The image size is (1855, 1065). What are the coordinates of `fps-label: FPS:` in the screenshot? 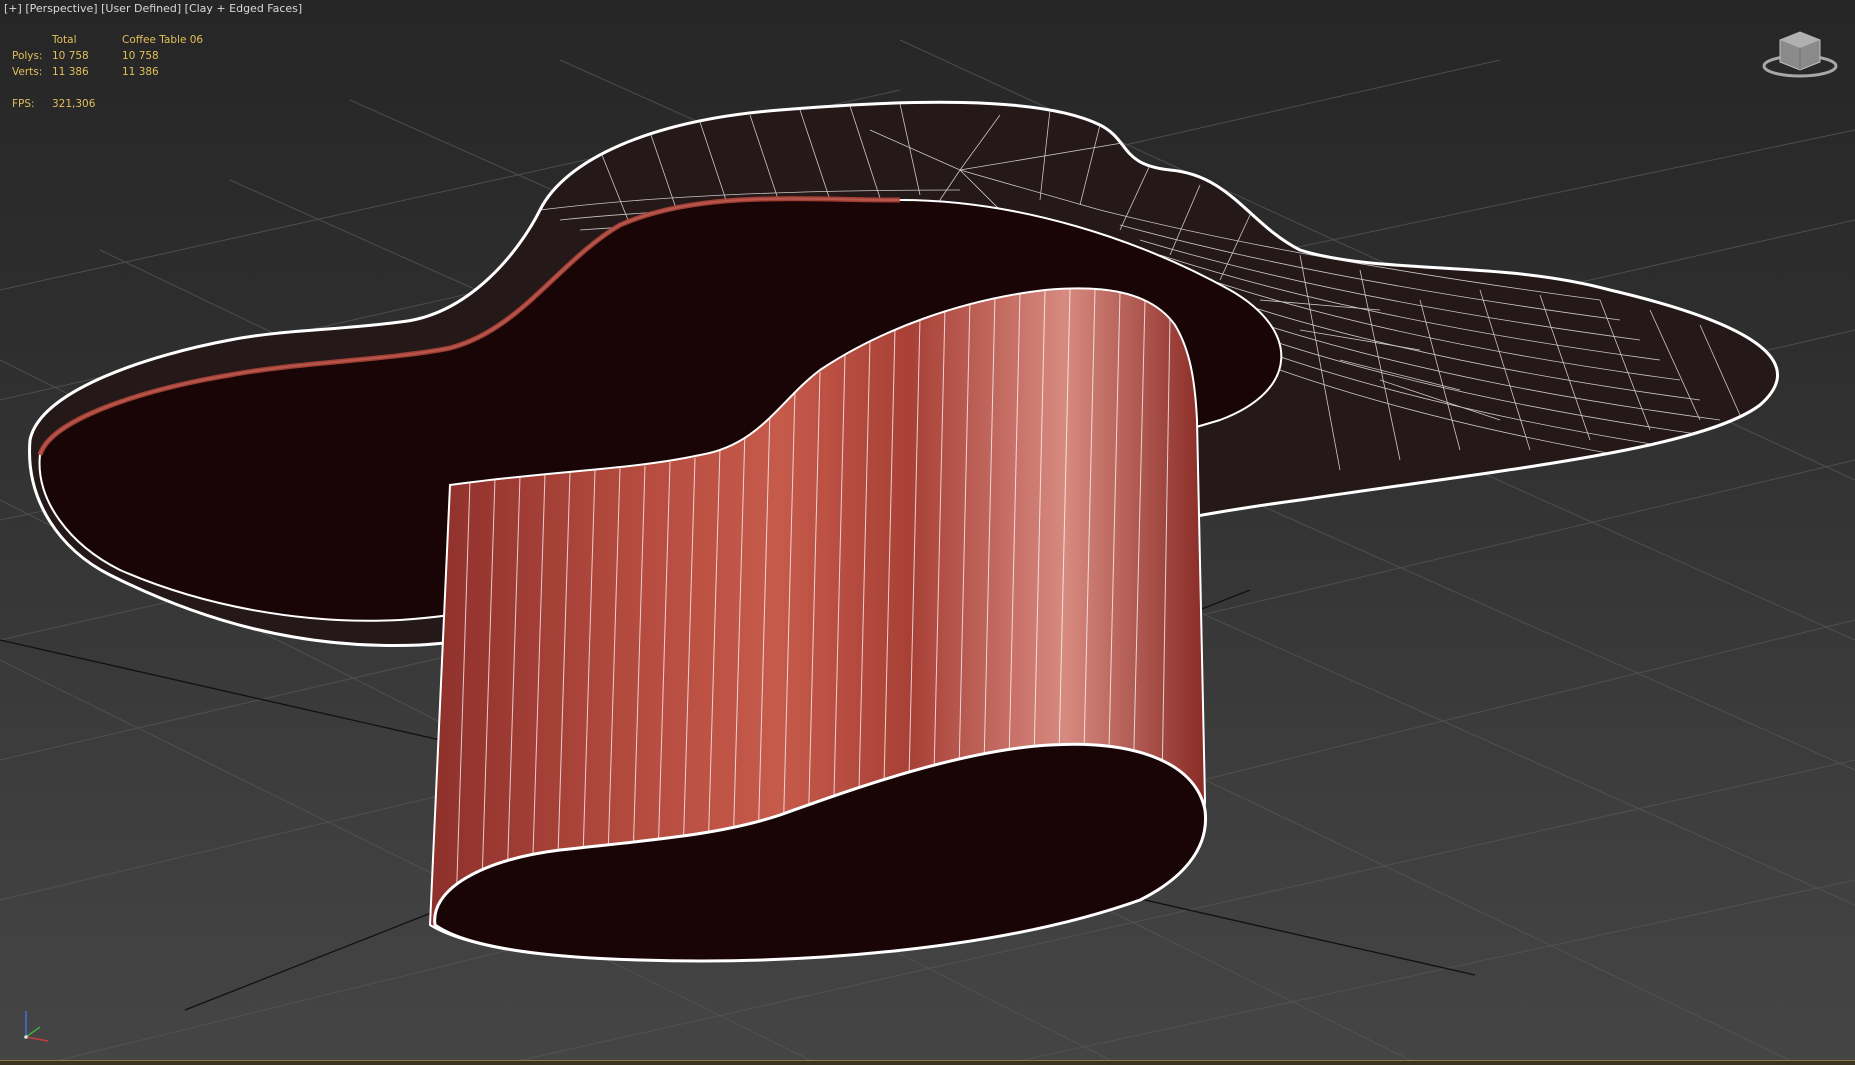 It's located at (23, 104).